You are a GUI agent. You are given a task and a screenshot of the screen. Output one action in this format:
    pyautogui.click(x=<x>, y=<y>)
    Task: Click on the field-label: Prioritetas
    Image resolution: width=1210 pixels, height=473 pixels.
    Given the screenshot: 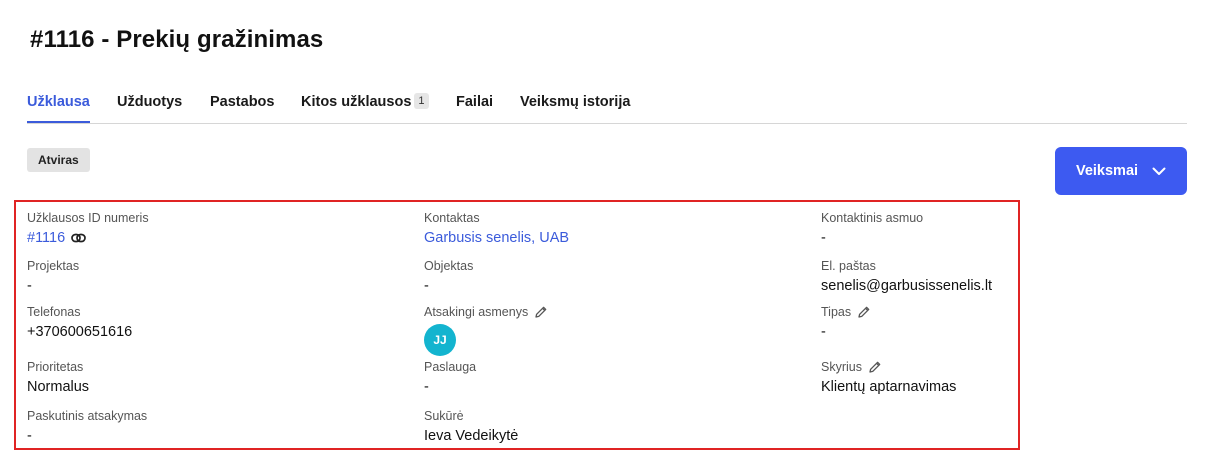 What is the action you would take?
    pyautogui.click(x=55, y=367)
    